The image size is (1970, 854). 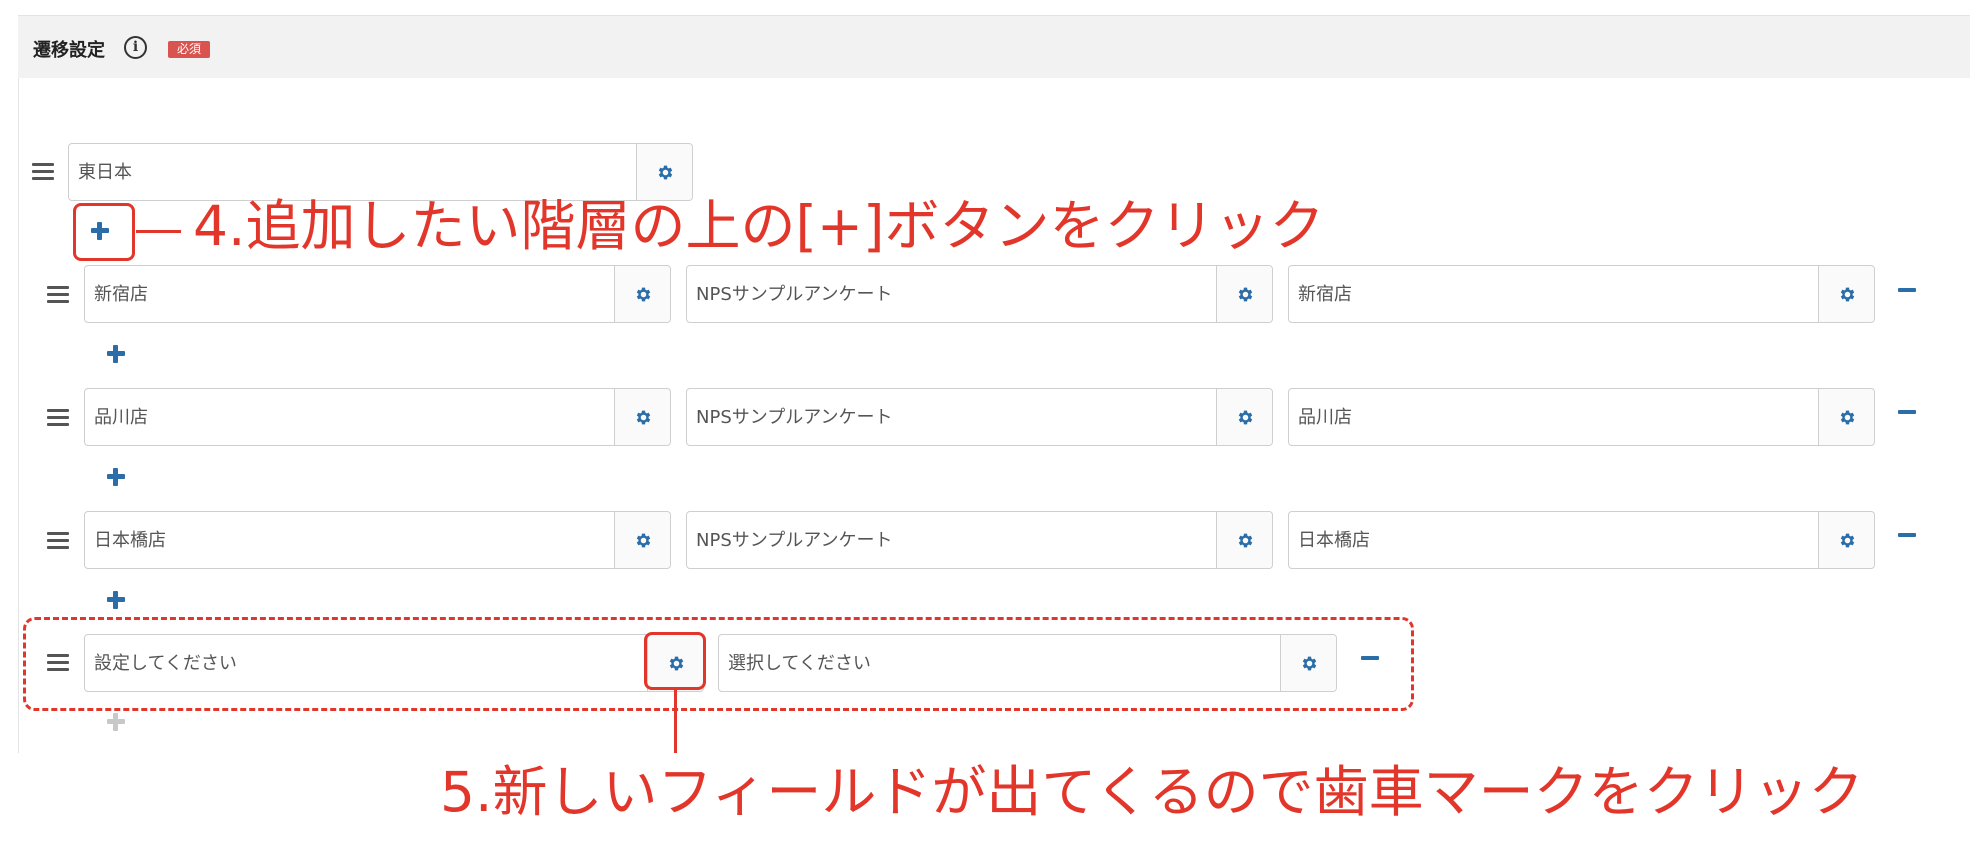 I want to click on row-1-field-1: 新宿店, so click(x=377, y=294).